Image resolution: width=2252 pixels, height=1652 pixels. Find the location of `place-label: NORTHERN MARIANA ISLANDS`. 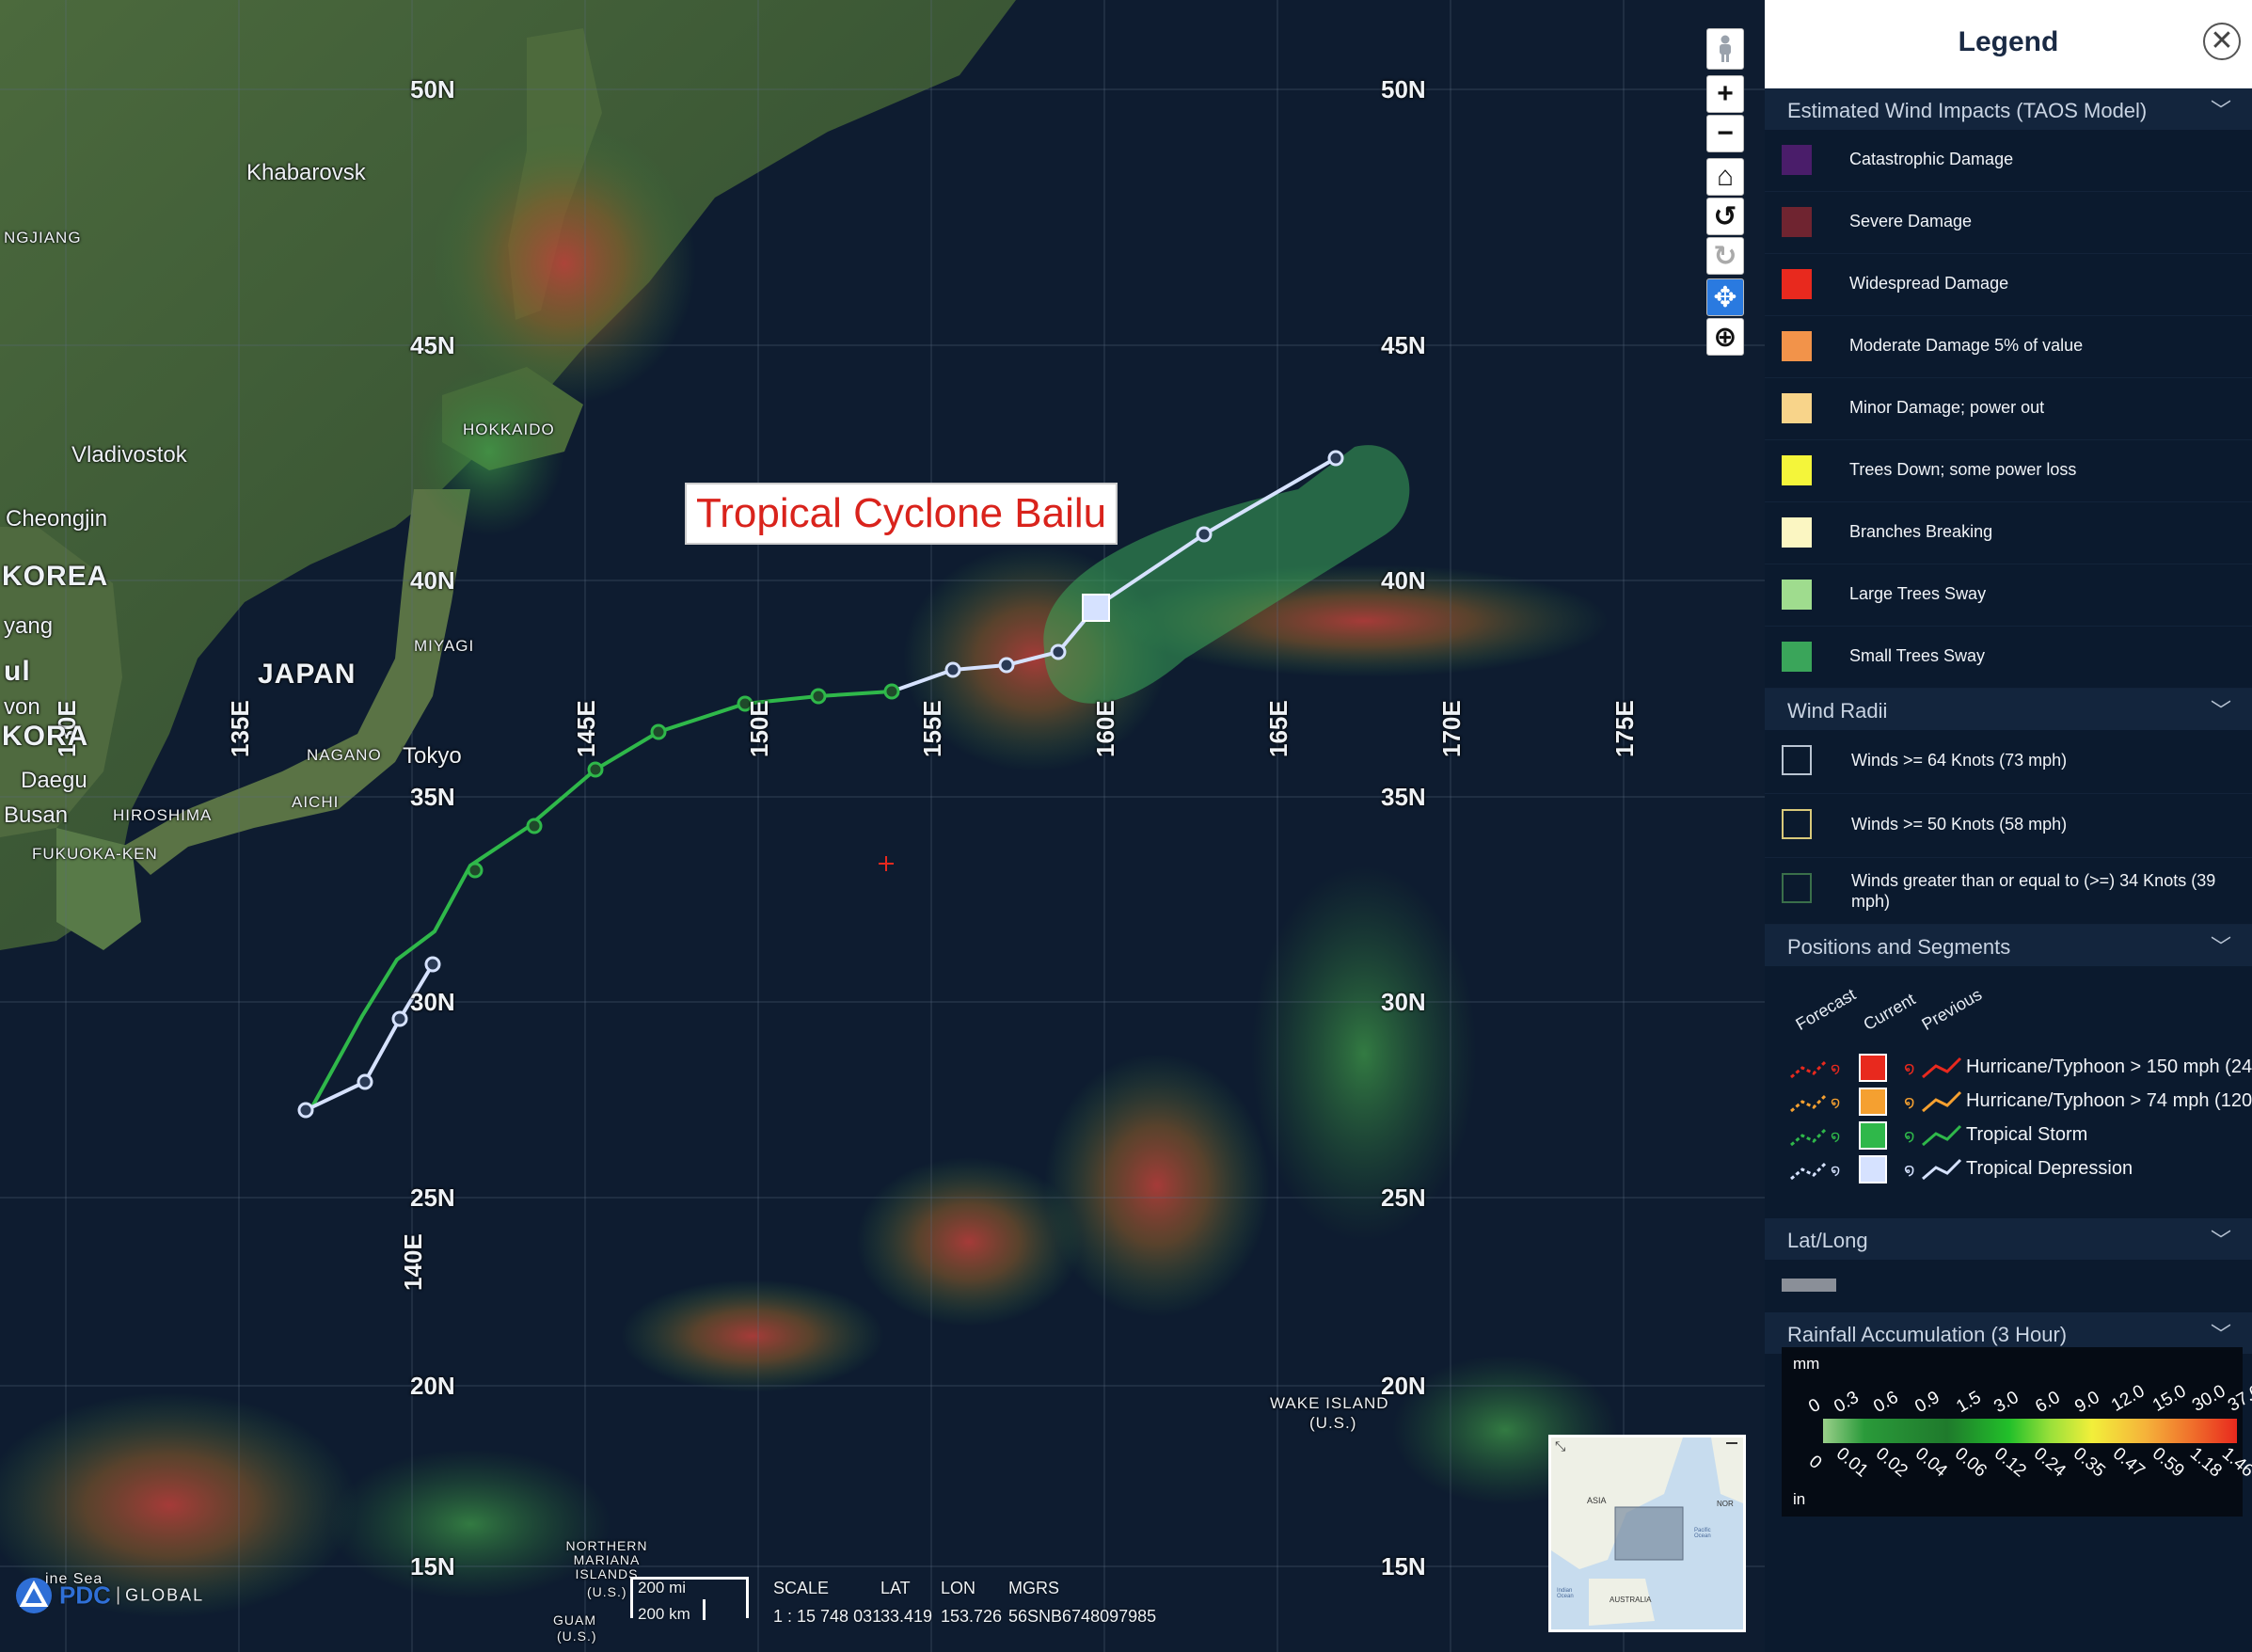

place-label: NORTHERN MARIANA ISLANDS is located at coordinates (606, 1559).